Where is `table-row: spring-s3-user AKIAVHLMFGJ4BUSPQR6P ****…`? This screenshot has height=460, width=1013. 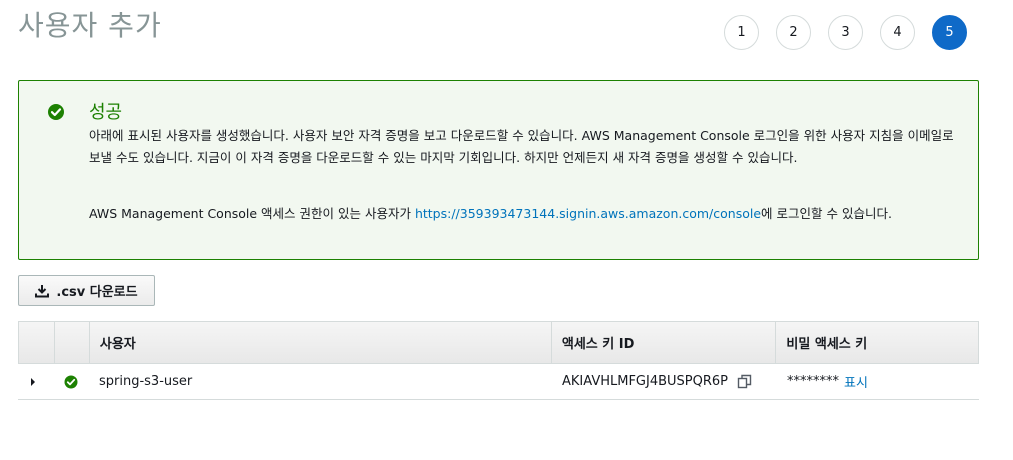 table-row: spring-s3-user AKIAVHLMFGJ4BUSPQR6P ****… is located at coordinates (498, 382).